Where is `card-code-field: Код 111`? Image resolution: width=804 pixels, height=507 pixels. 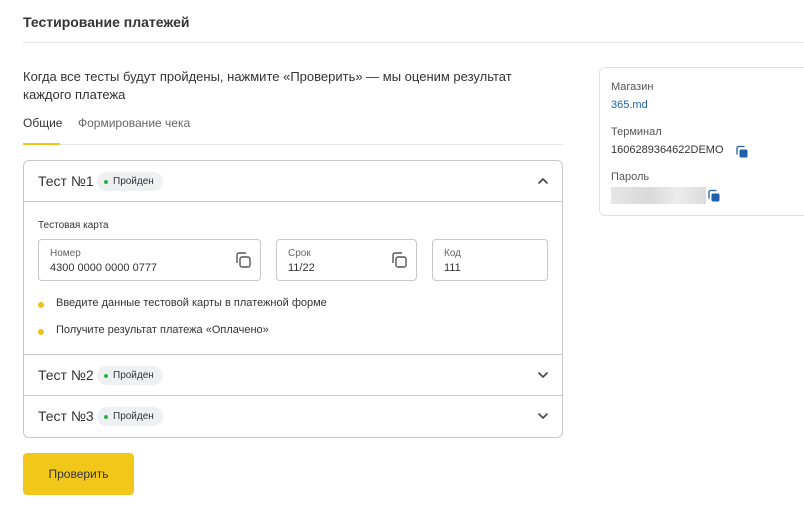 card-code-field: Код 111 is located at coordinates (490, 260).